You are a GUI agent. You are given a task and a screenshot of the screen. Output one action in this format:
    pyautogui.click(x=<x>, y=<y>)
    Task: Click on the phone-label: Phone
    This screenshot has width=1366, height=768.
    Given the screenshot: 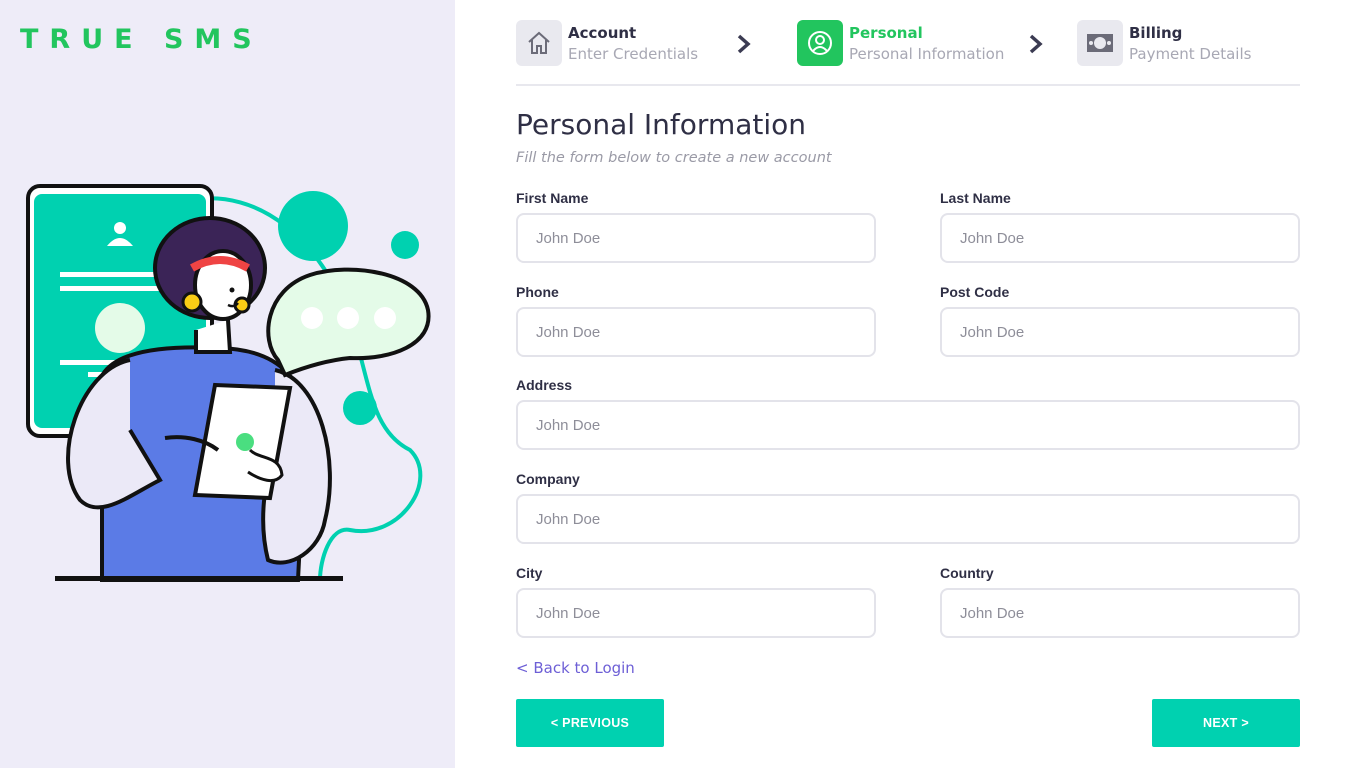 What is the action you would take?
    pyautogui.click(x=537, y=292)
    